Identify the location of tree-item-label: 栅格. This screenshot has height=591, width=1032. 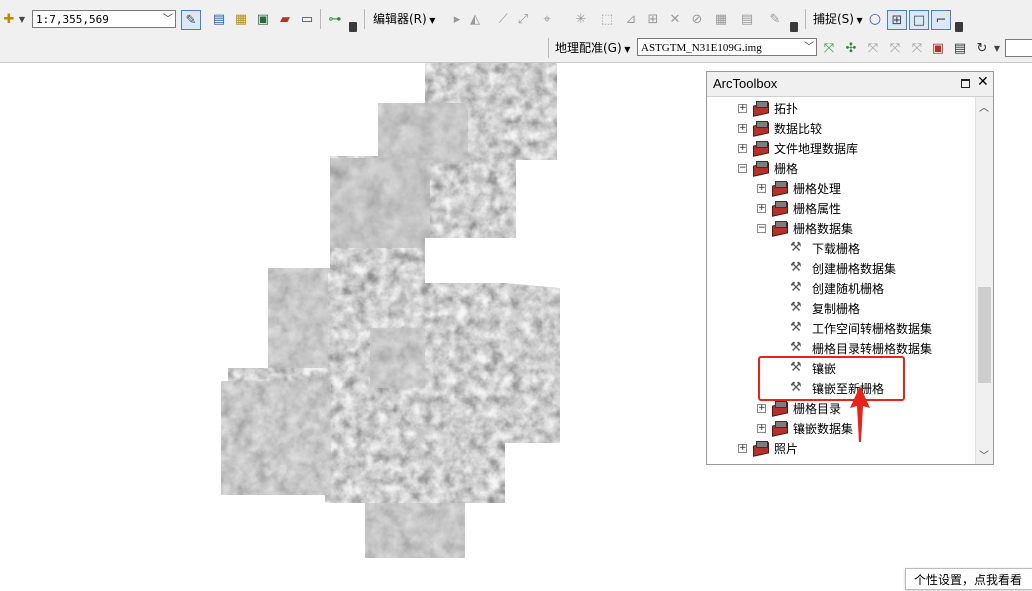
(786, 168).